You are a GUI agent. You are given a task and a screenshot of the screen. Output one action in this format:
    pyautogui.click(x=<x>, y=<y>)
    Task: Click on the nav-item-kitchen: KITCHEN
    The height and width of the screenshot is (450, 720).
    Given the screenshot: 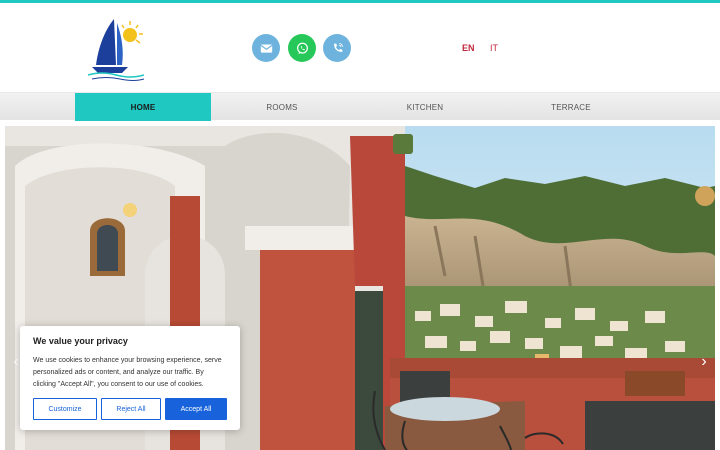 What is the action you would take?
    pyautogui.click(x=425, y=107)
    